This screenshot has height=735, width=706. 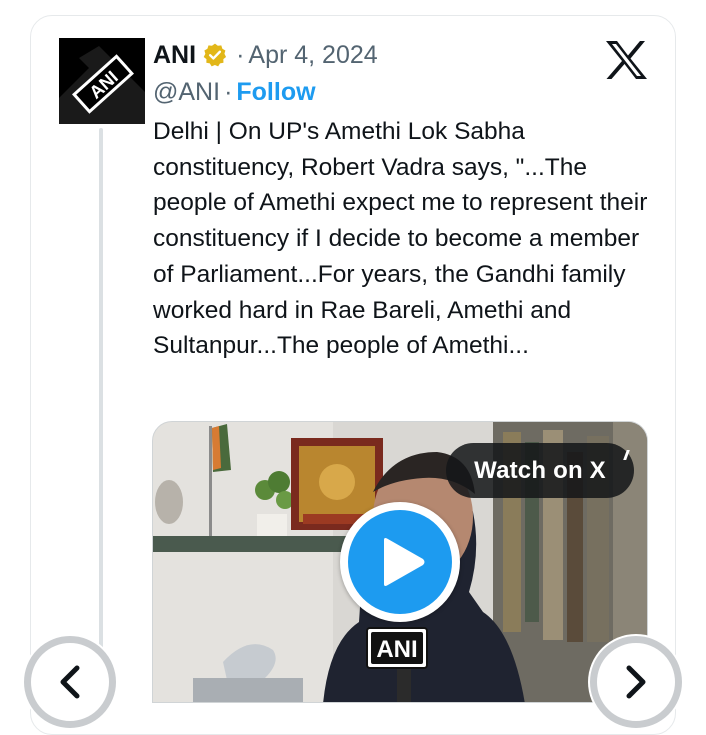 What do you see at coordinates (404, 562) in the screenshot?
I see `play-icon` at bounding box center [404, 562].